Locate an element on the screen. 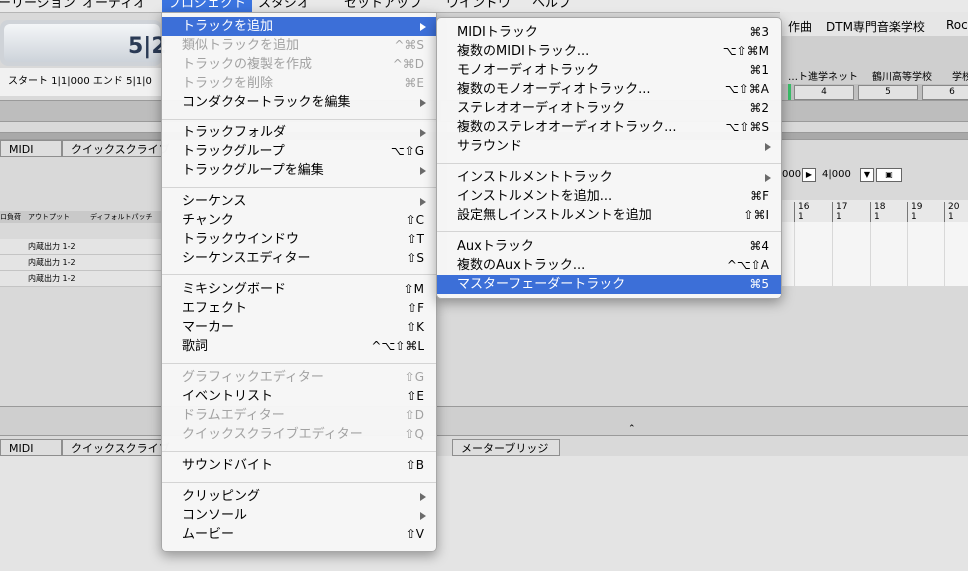  menu-item-multiple-midi-tracks: 複数のMIDIトラック... ⌥⇧⌘M is located at coordinates (609, 51).